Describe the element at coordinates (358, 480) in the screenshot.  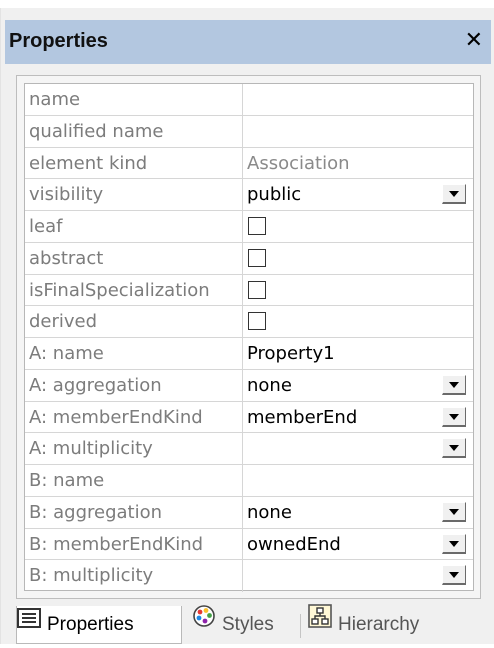
I see `property-value-b-name` at that location.